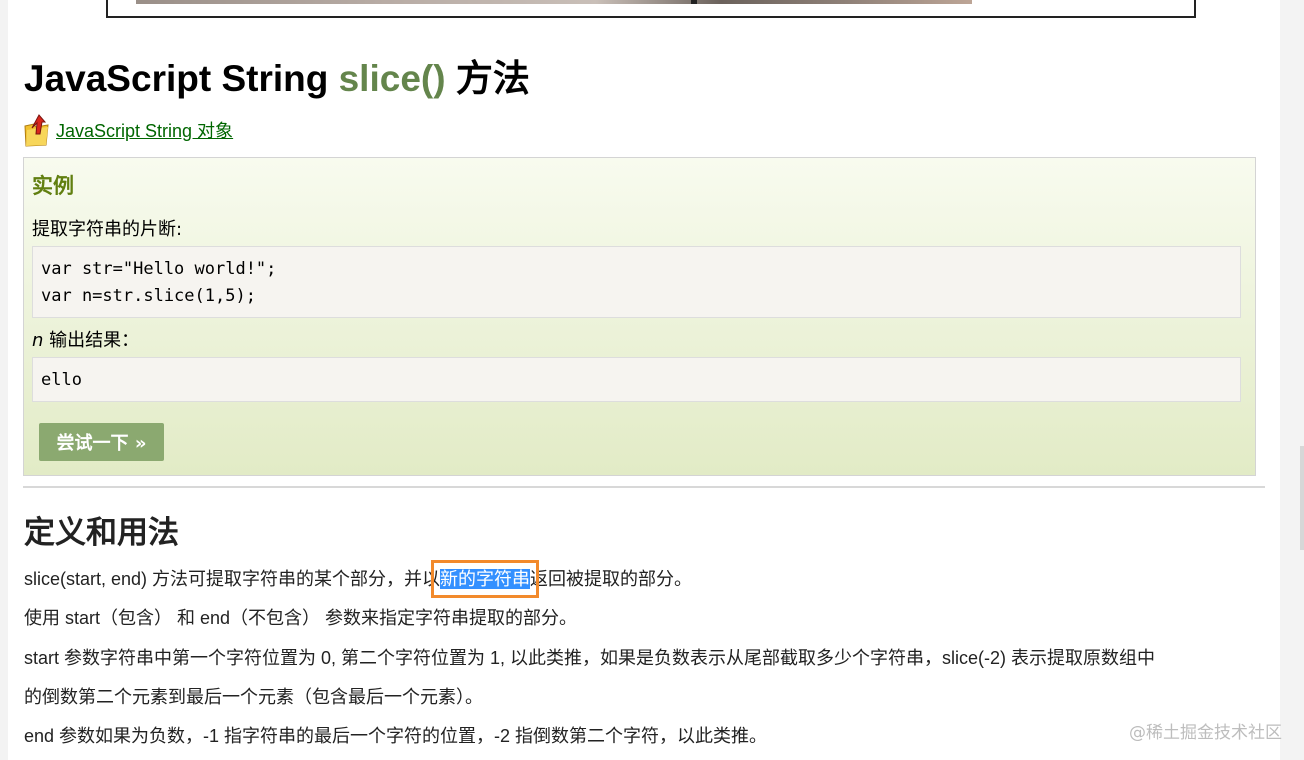 The height and width of the screenshot is (760, 1304). What do you see at coordinates (148, 296) in the screenshot?
I see `code-line: var n=str.slice(1,5);` at bounding box center [148, 296].